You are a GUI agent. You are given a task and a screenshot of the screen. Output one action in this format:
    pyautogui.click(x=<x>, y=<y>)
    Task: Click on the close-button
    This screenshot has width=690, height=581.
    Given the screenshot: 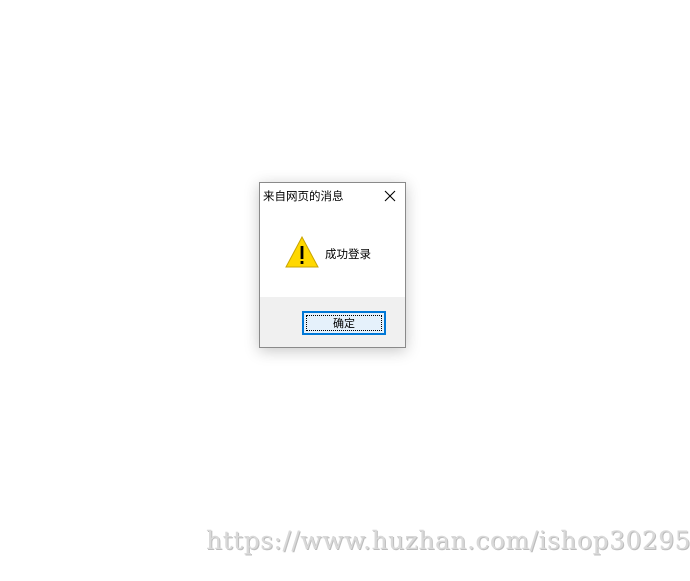 What is the action you would take?
    pyautogui.click(x=390, y=196)
    